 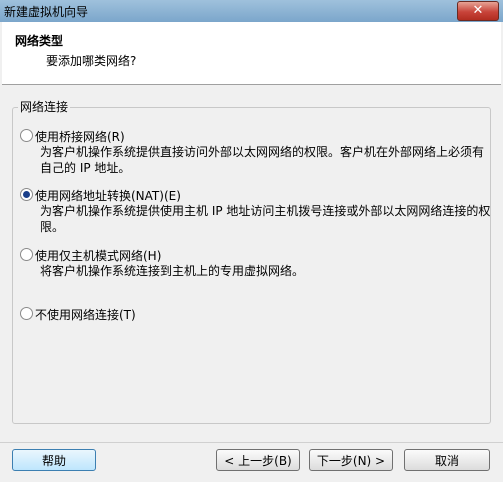 What do you see at coordinates (26, 313) in the screenshot?
I see `radio-no-network` at bounding box center [26, 313].